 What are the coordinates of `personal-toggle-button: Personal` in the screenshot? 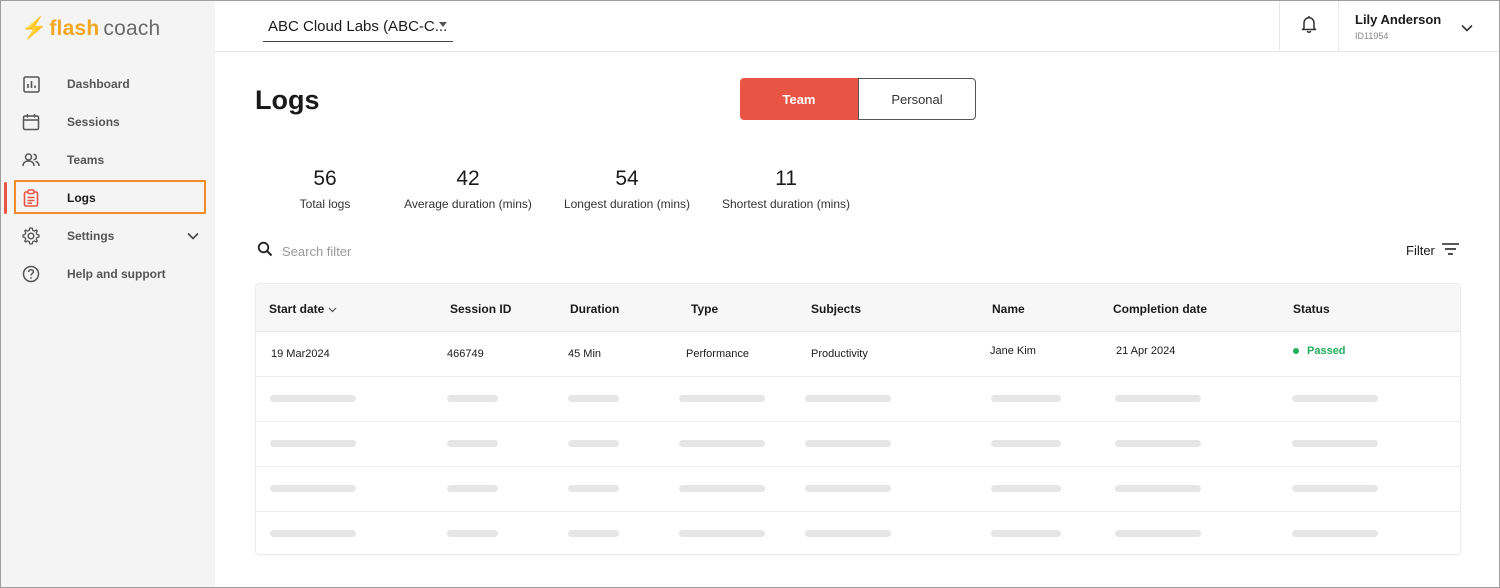 It's located at (917, 99).